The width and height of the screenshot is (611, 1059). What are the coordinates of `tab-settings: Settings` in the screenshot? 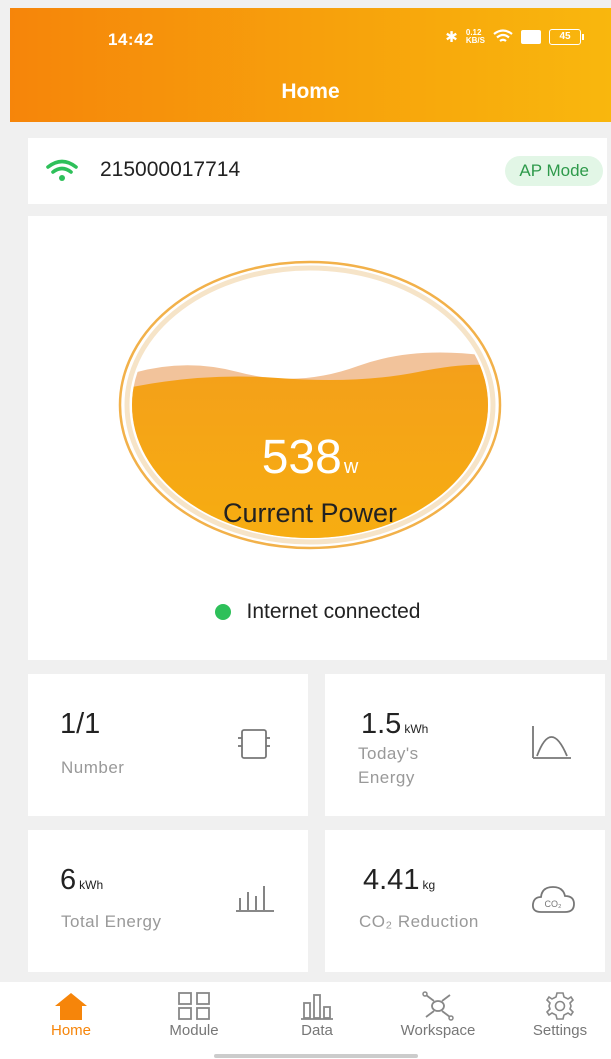 It's located at (558, 1014).